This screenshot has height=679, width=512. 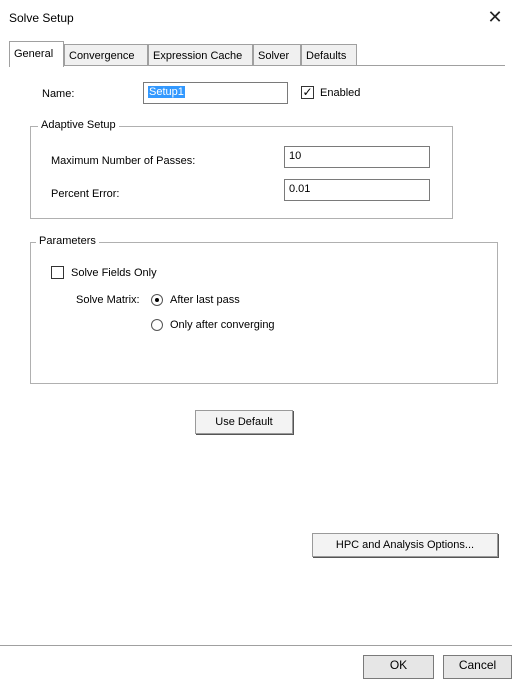 What do you see at coordinates (157, 300) in the screenshot?
I see `after-last-pass-radio` at bounding box center [157, 300].